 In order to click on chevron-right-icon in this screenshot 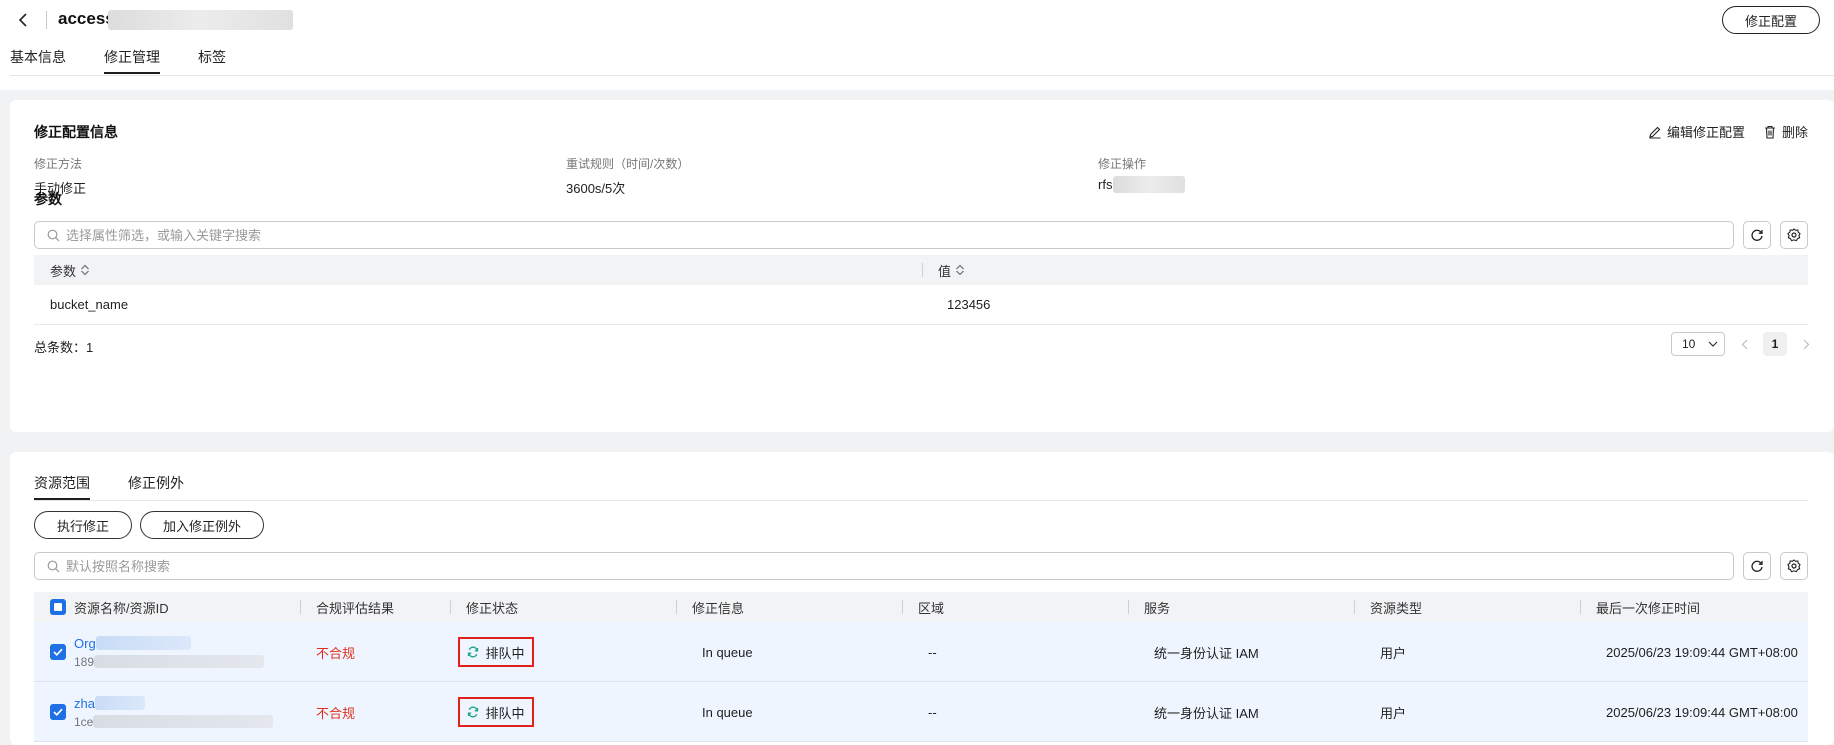, I will do `click(1806, 344)`.